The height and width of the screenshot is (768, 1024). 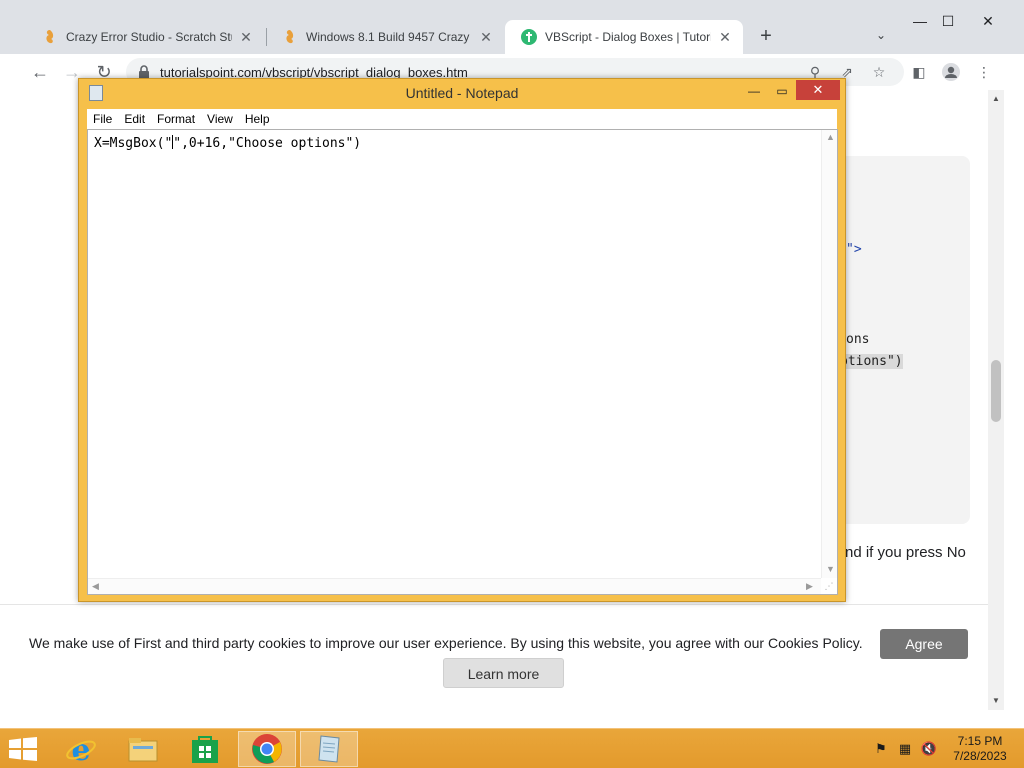 I want to click on side-panel-icon: ◧, so click(x=919, y=72).